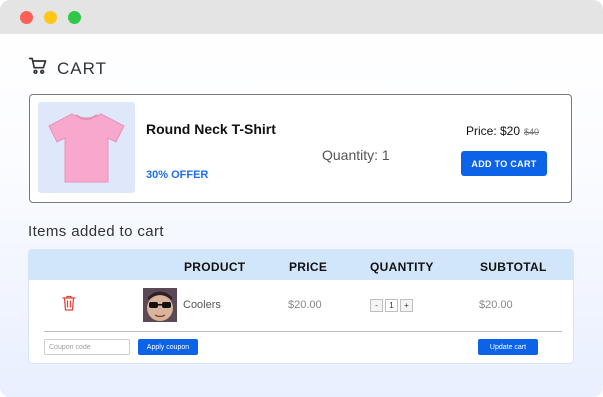 This screenshot has width=603, height=397. Describe the element at coordinates (532, 132) in the screenshot. I see `original-price: $40` at that location.